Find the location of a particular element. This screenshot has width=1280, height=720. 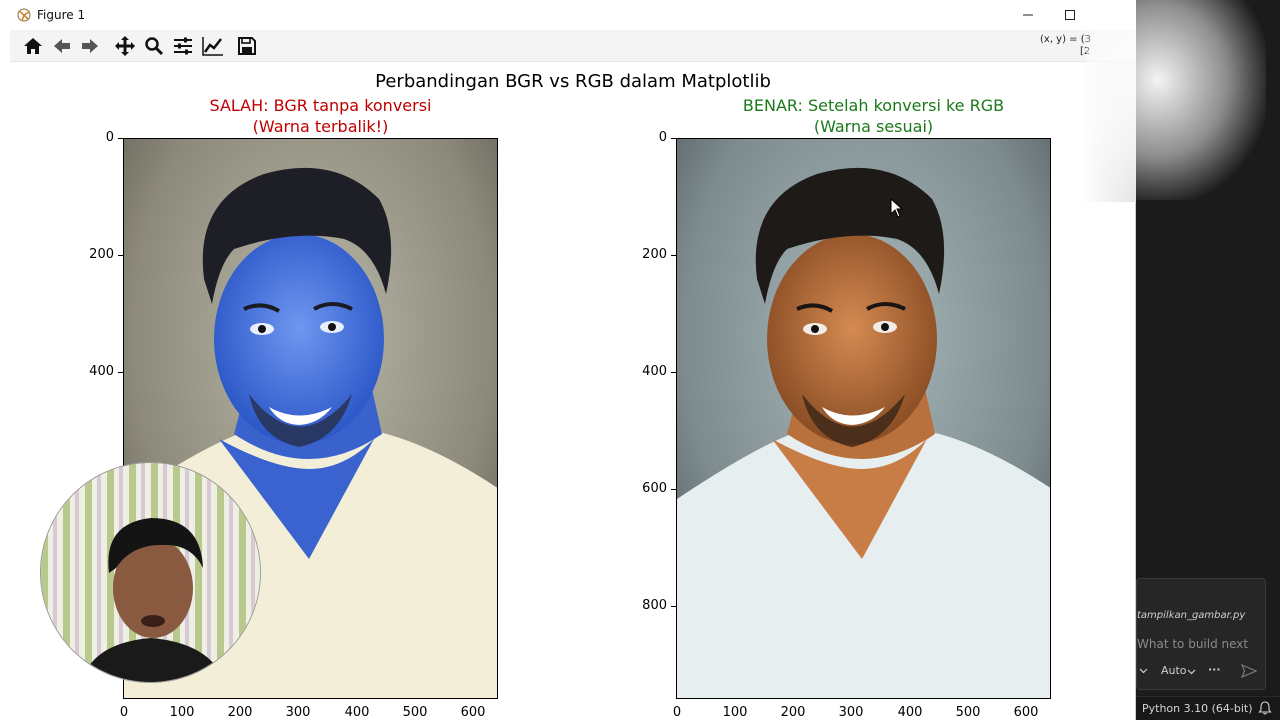

maximize-button is located at coordinates (1070, 15).